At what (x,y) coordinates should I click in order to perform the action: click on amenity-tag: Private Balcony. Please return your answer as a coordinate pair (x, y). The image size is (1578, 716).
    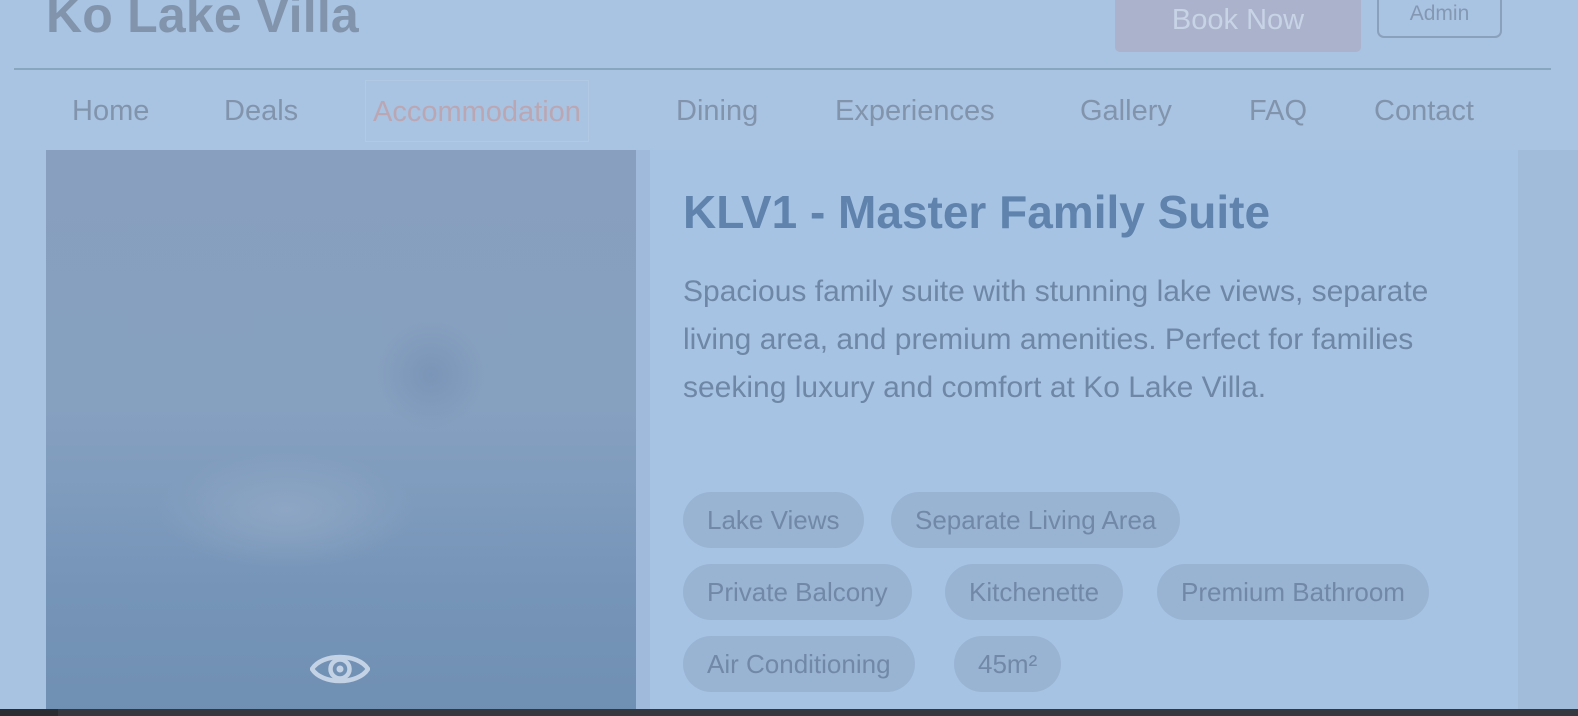
    Looking at the image, I should click on (797, 592).